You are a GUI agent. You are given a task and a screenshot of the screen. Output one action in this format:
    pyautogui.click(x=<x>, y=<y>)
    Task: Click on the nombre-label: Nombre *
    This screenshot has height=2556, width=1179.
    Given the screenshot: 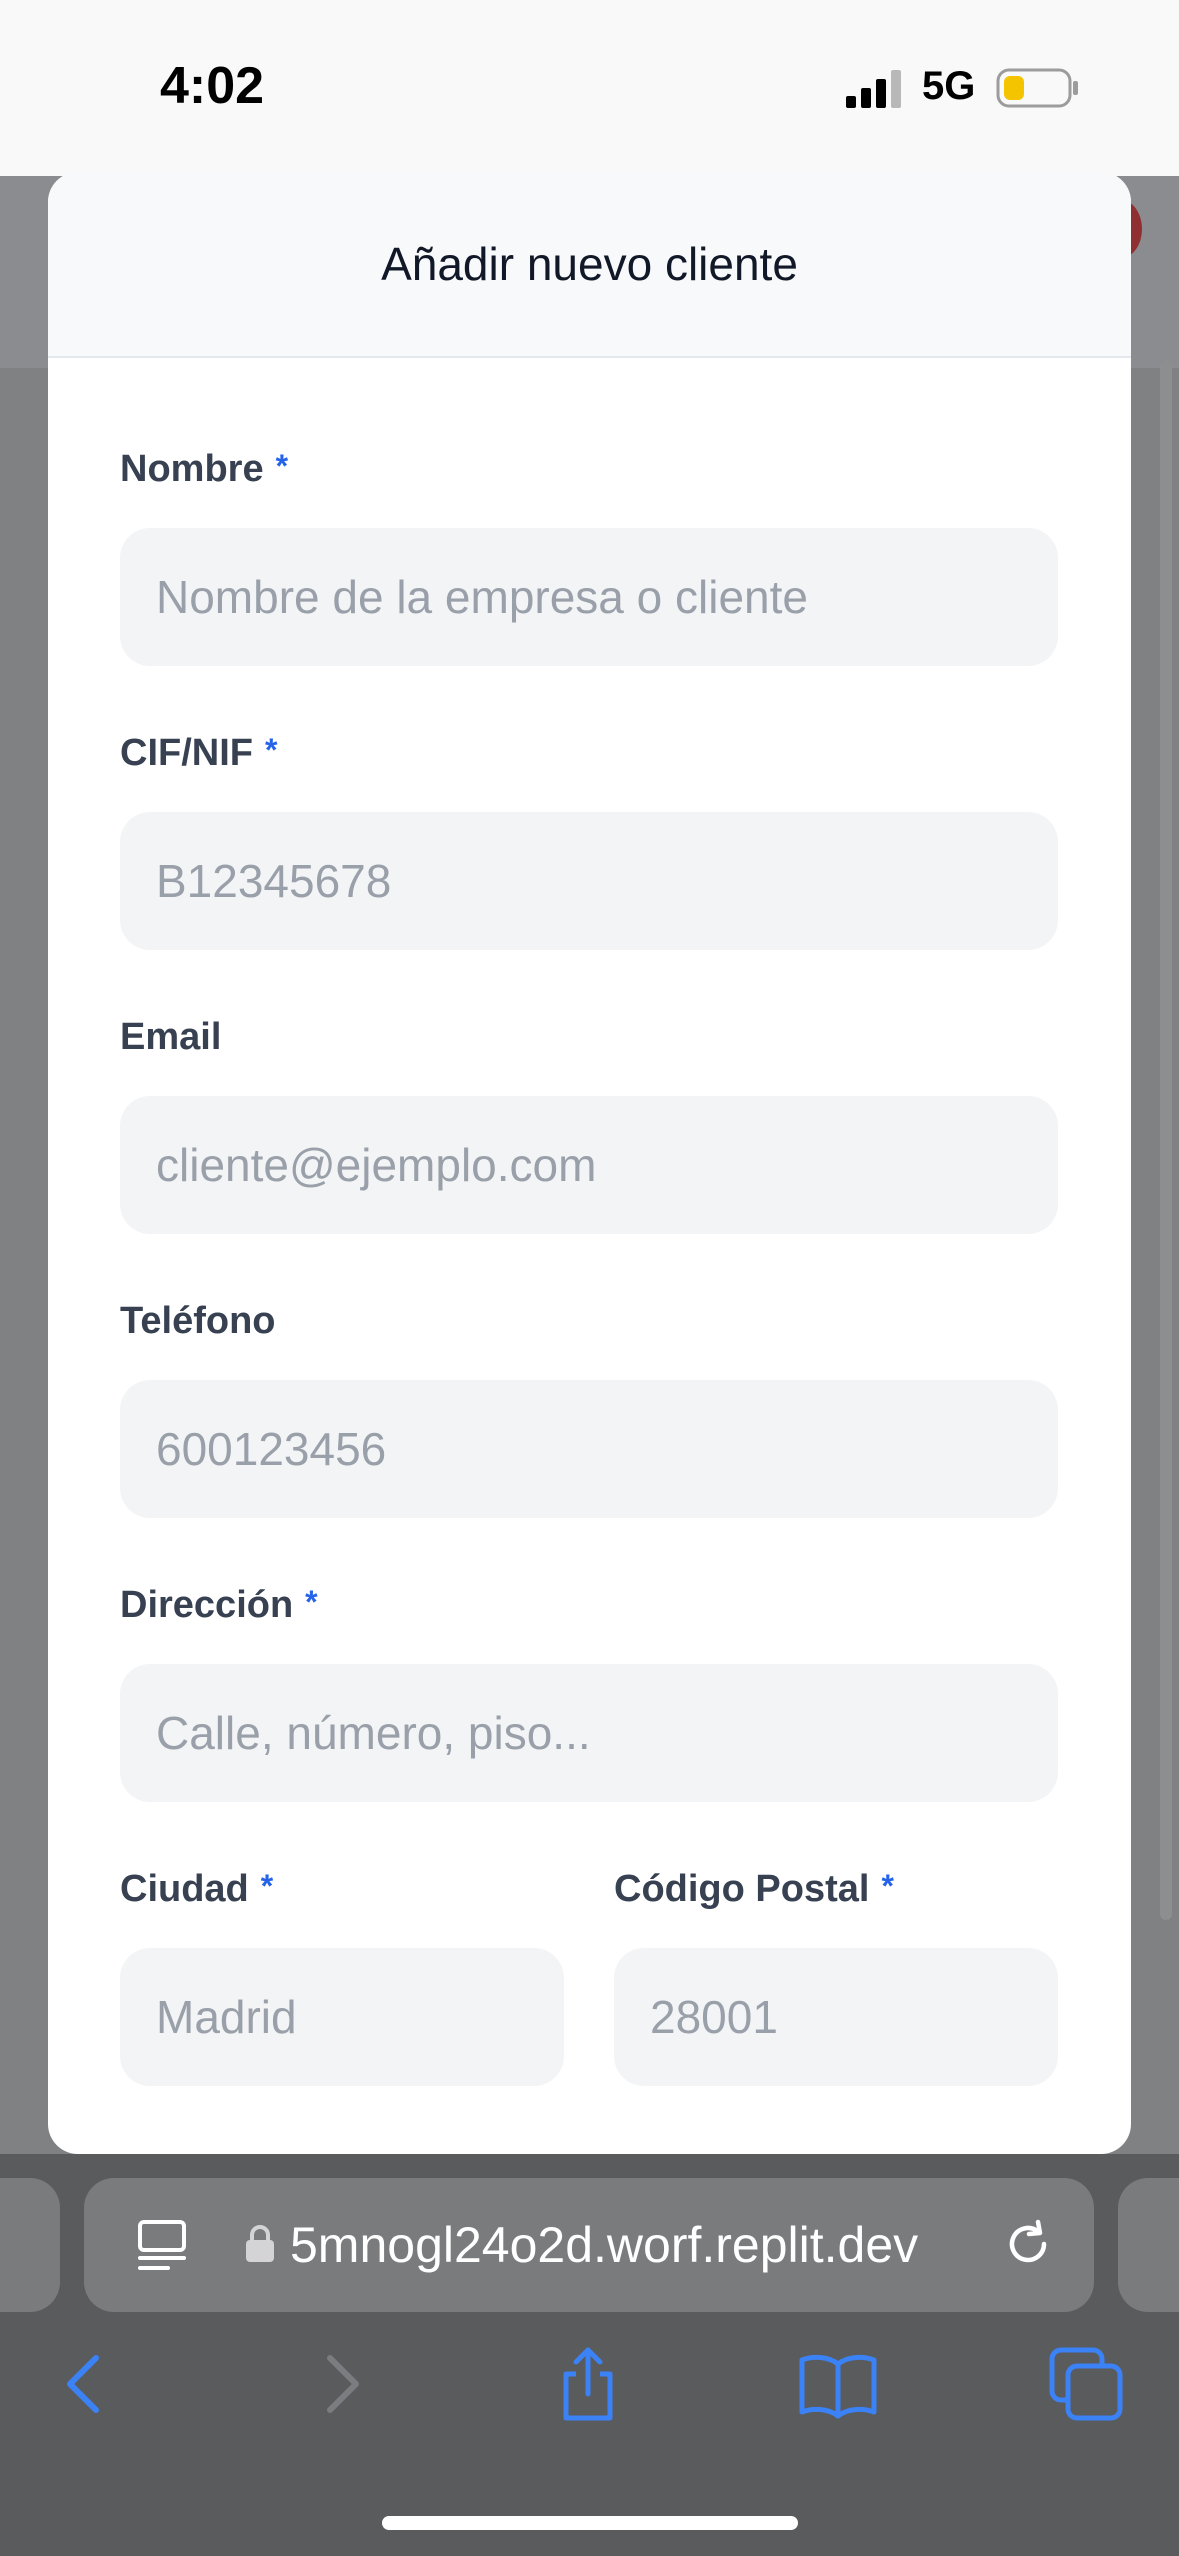 What is the action you would take?
    pyautogui.click(x=204, y=469)
    